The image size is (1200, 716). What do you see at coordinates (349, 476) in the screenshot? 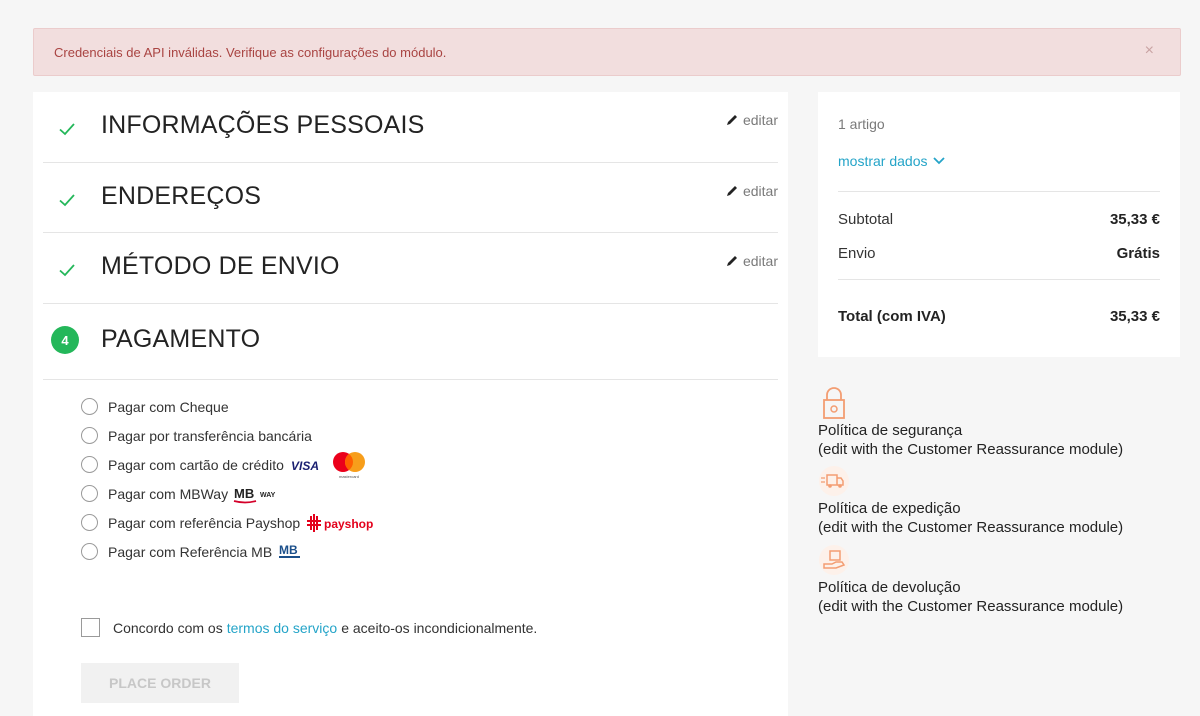
I see `mastercard-text: mastercard` at bounding box center [349, 476].